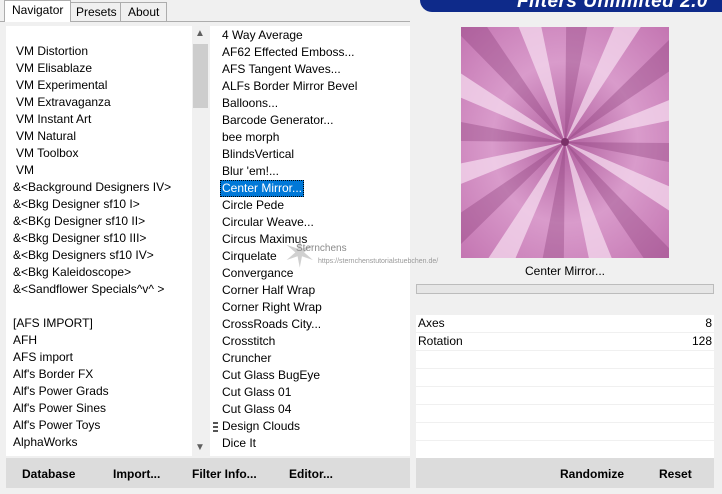  Describe the element at coordinates (88, 289) in the screenshot. I see `category-item: &<Sandflower Specials^v^ >` at that location.